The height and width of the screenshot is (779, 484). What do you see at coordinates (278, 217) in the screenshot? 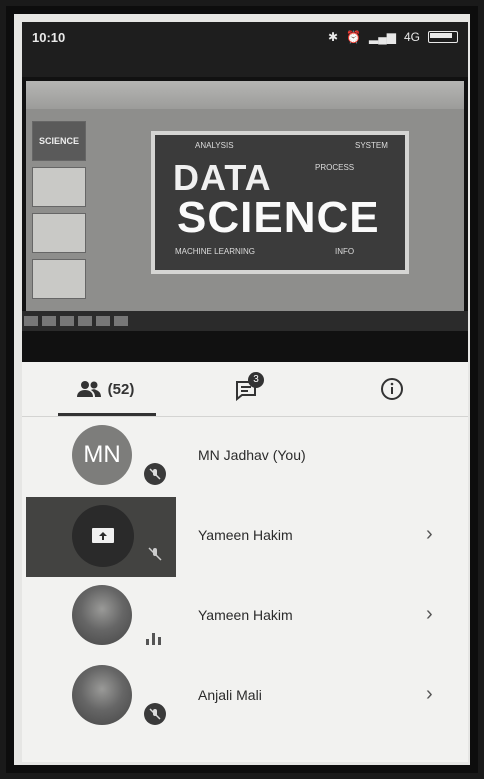
I see `slide-title-line2: SCIENCE` at bounding box center [278, 217].